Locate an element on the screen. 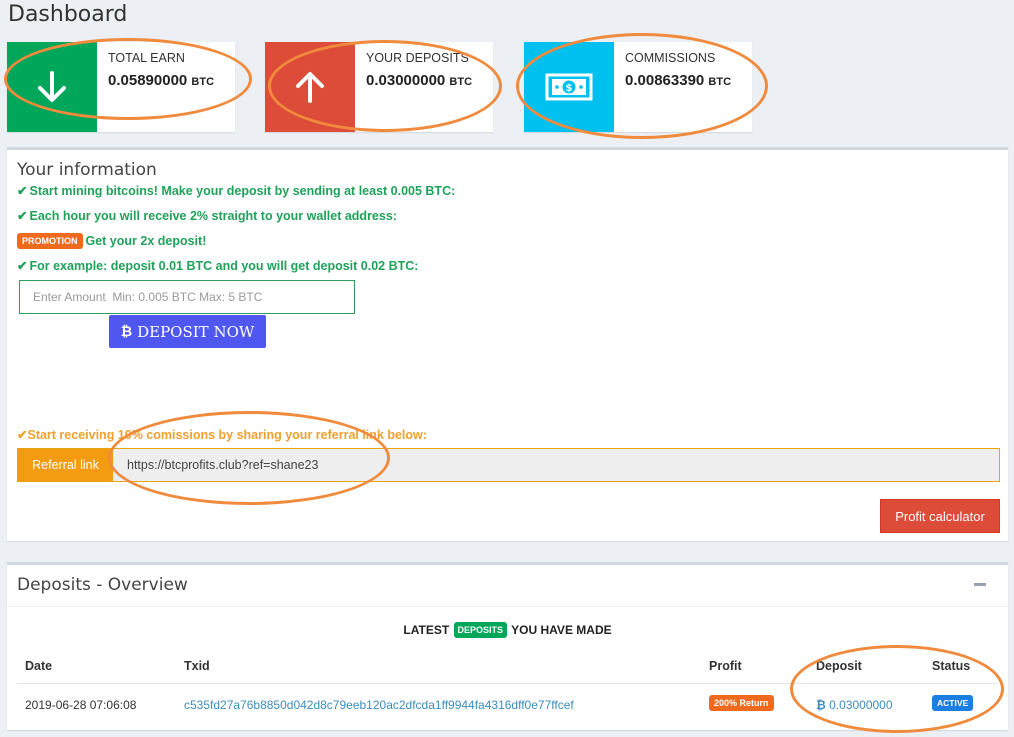 The width and height of the screenshot is (1014, 737). amount-input is located at coordinates (187, 297).